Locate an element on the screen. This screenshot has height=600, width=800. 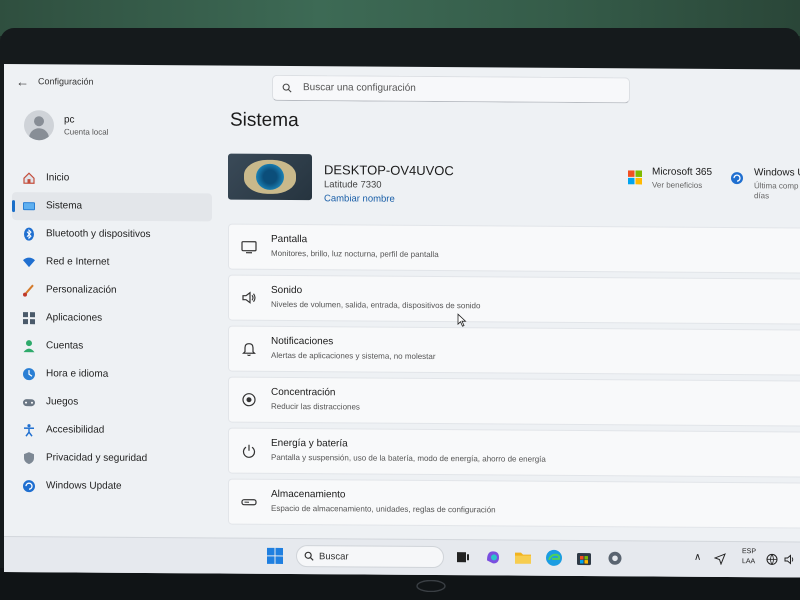
sidebar-item-label: Inicio is located at coordinates (58, 178).